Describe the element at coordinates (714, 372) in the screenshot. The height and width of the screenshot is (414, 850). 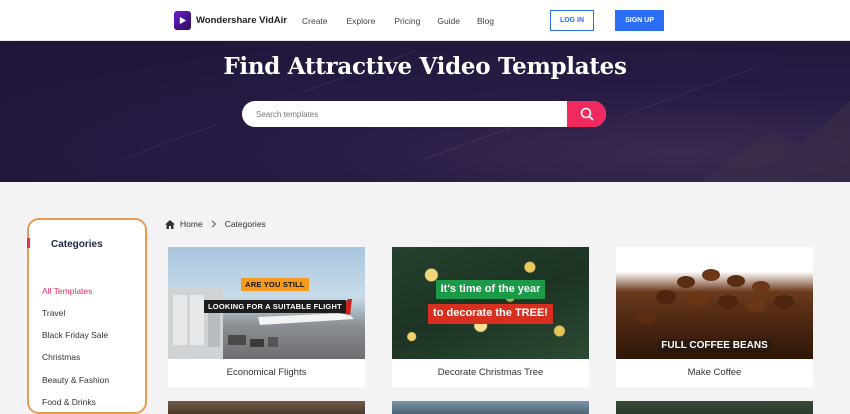
I see `card-title: Make Coffee` at that location.